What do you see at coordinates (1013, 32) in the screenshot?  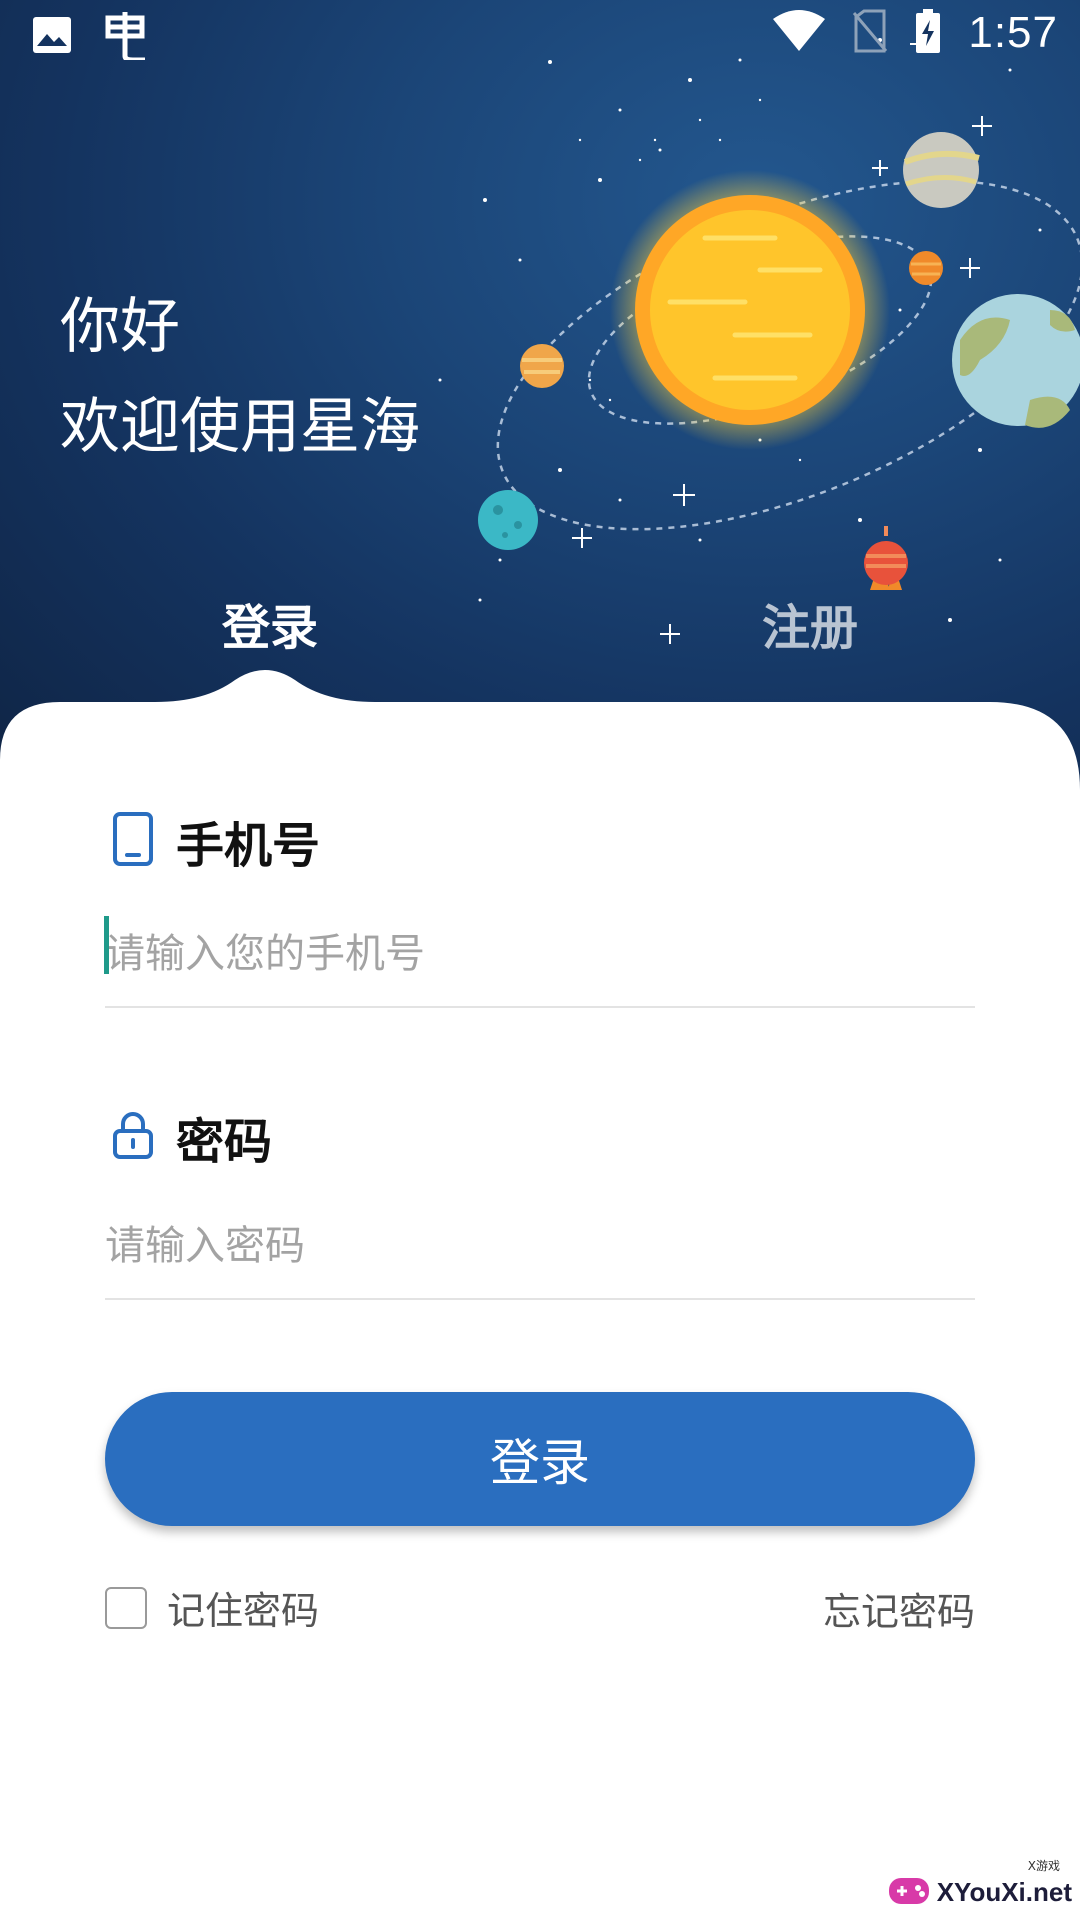 I see `status-time: 1:57` at bounding box center [1013, 32].